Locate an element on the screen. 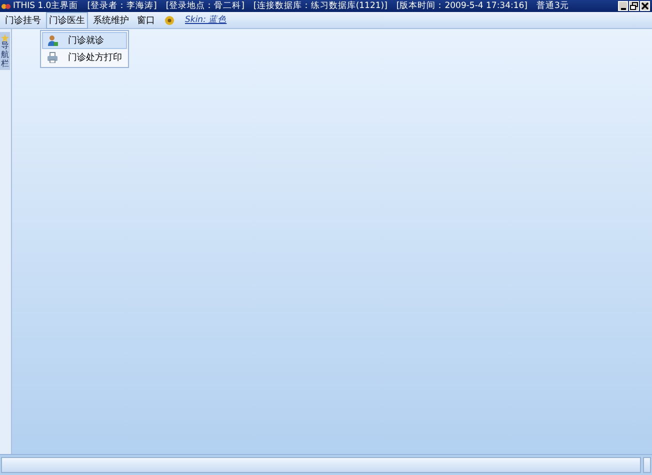 The width and height of the screenshot is (652, 475). close-button is located at coordinates (645, 6).